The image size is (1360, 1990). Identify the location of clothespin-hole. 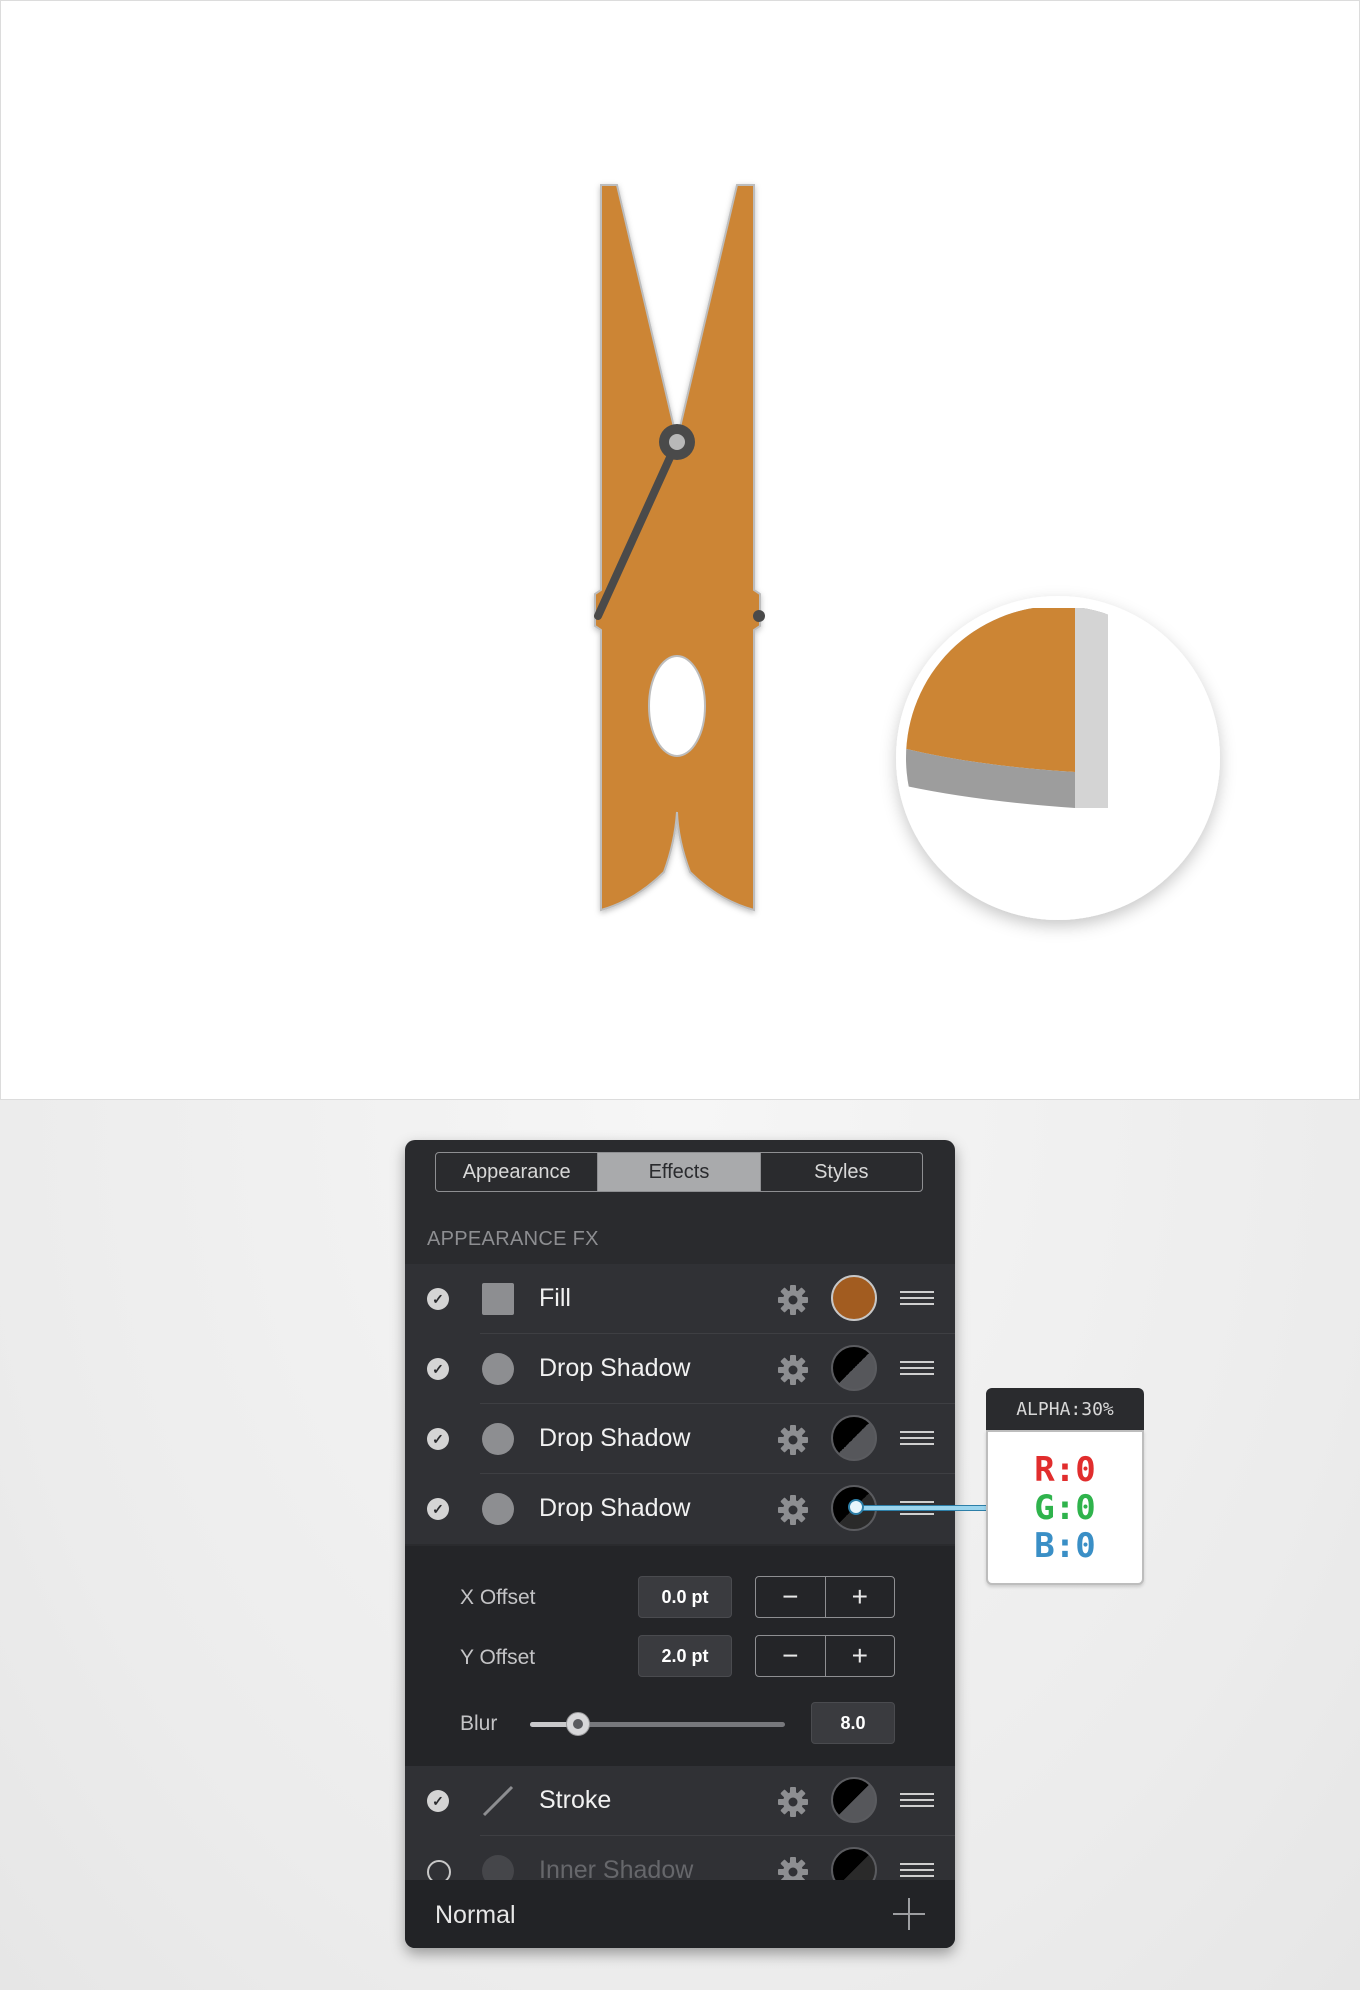
(677, 706).